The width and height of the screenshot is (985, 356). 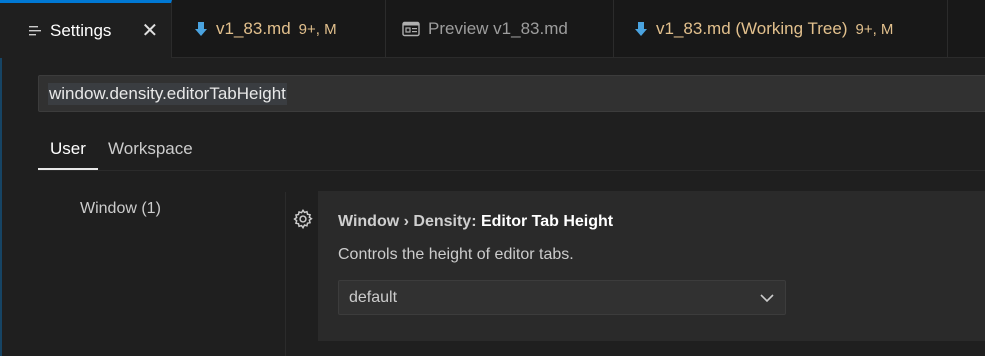 I want to click on tab-v1-83-md: v1_83.md 9+, M, so click(x=279, y=29).